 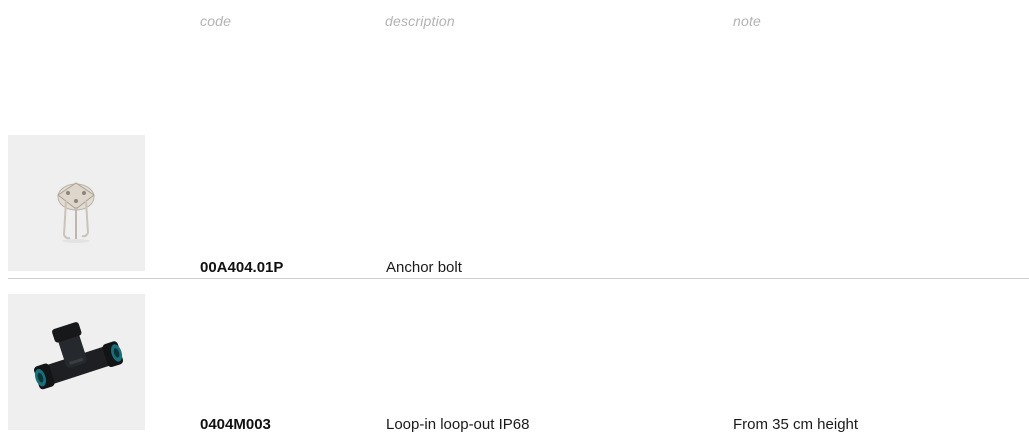 I want to click on row-divider, so click(x=518, y=278).